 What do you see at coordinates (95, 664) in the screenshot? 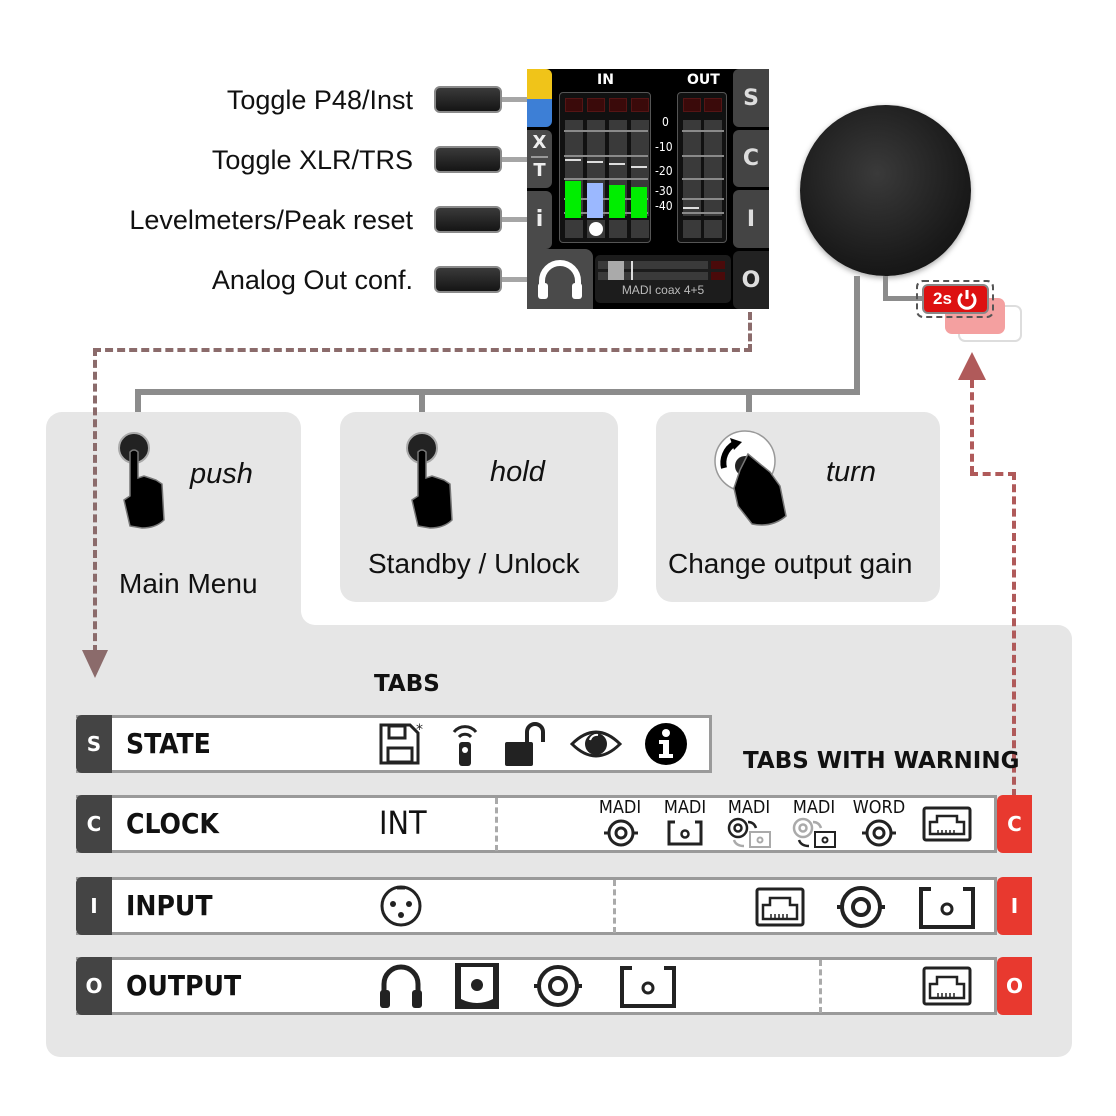
I see `arrow-down-icon` at bounding box center [95, 664].